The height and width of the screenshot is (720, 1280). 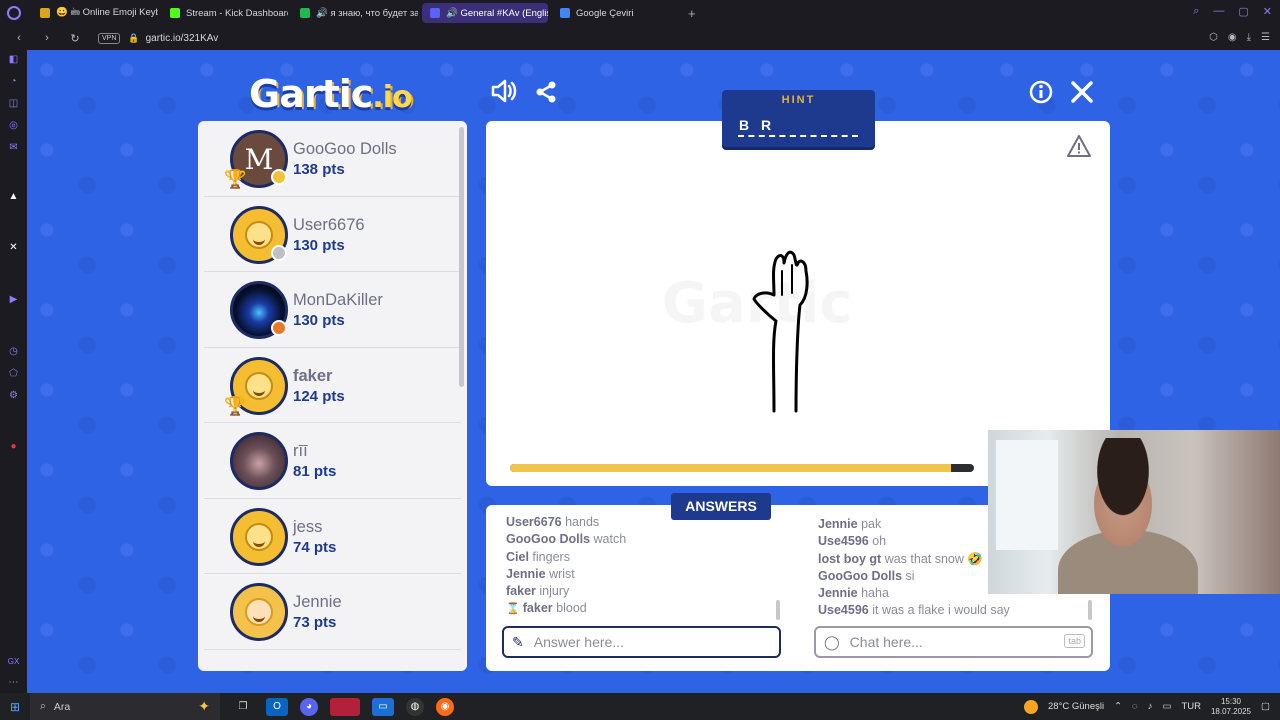 I want to click on task-view-icon: ❐, so click(x=243, y=707).